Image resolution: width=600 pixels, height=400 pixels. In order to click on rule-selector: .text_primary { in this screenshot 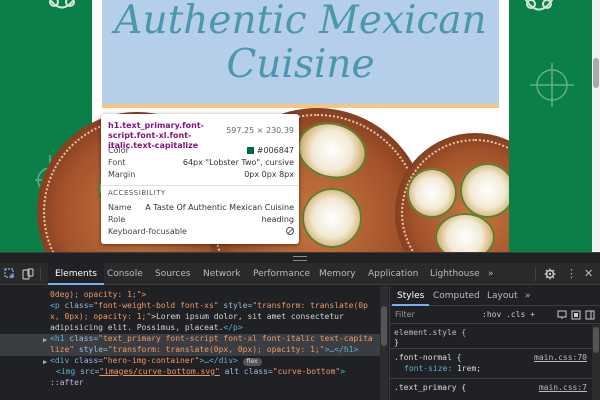, I will do `click(430, 387)`.